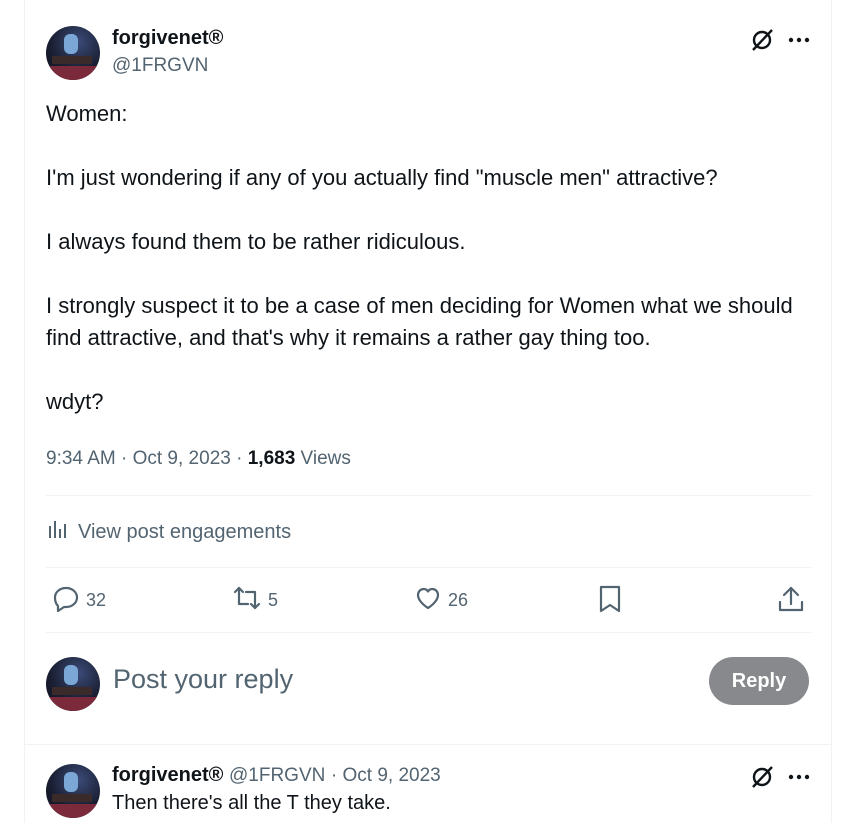 The width and height of the screenshot is (862, 823). I want to click on author-handle: @1FRGVN, so click(160, 66).